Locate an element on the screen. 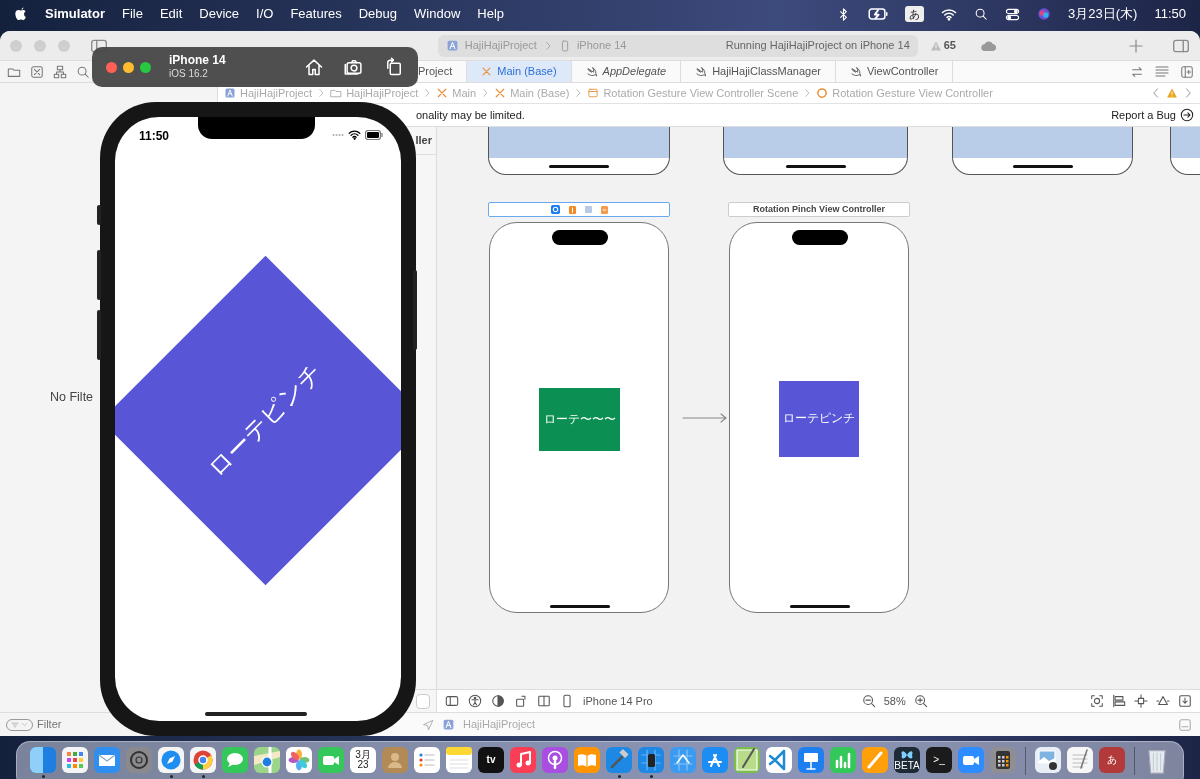 Image resolution: width=1200 pixels, height=779 pixels. gear-icon is located at coordinates (139, 760).